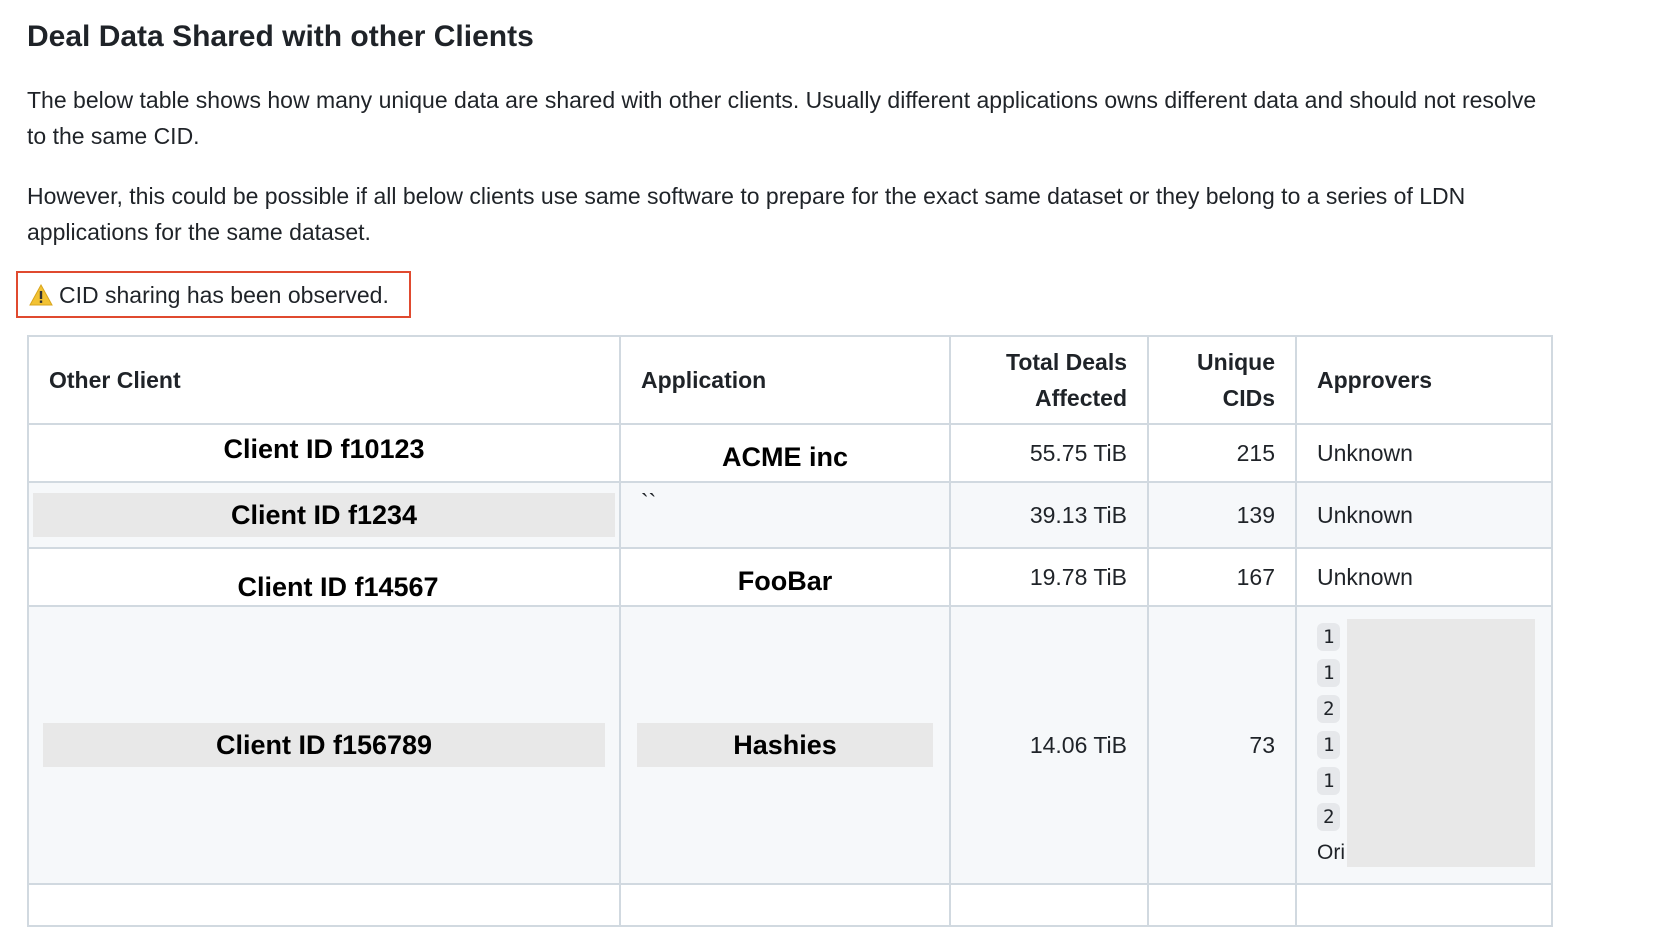  Describe the element at coordinates (785, 905) in the screenshot. I see `application-cell` at that location.